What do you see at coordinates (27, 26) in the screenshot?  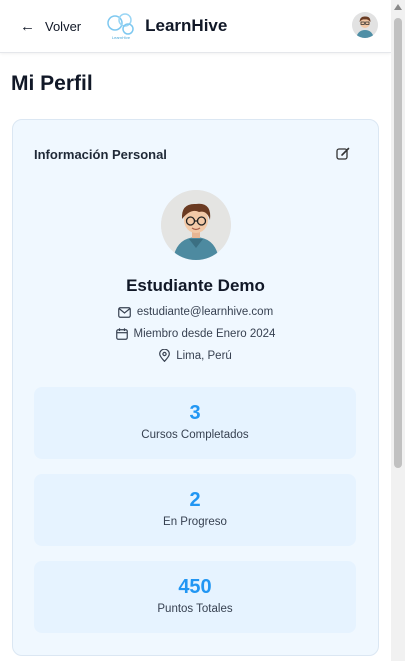 I see `arrow-left-icon: ←` at bounding box center [27, 26].